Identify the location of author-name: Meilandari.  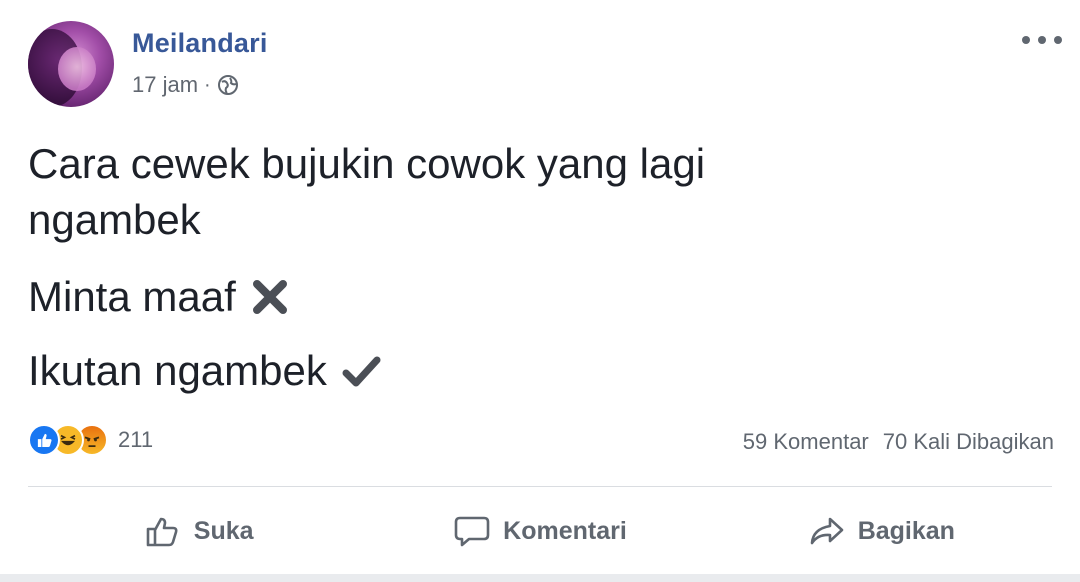
(200, 43).